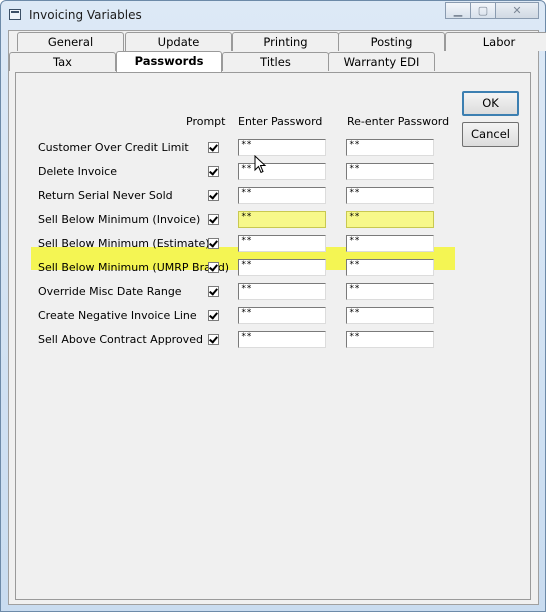 The width and height of the screenshot is (546, 612). What do you see at coordinates (110, 291) in the screenshot?
I see `row-label: Override Misc Date Range` at bounding box center [110, 291].